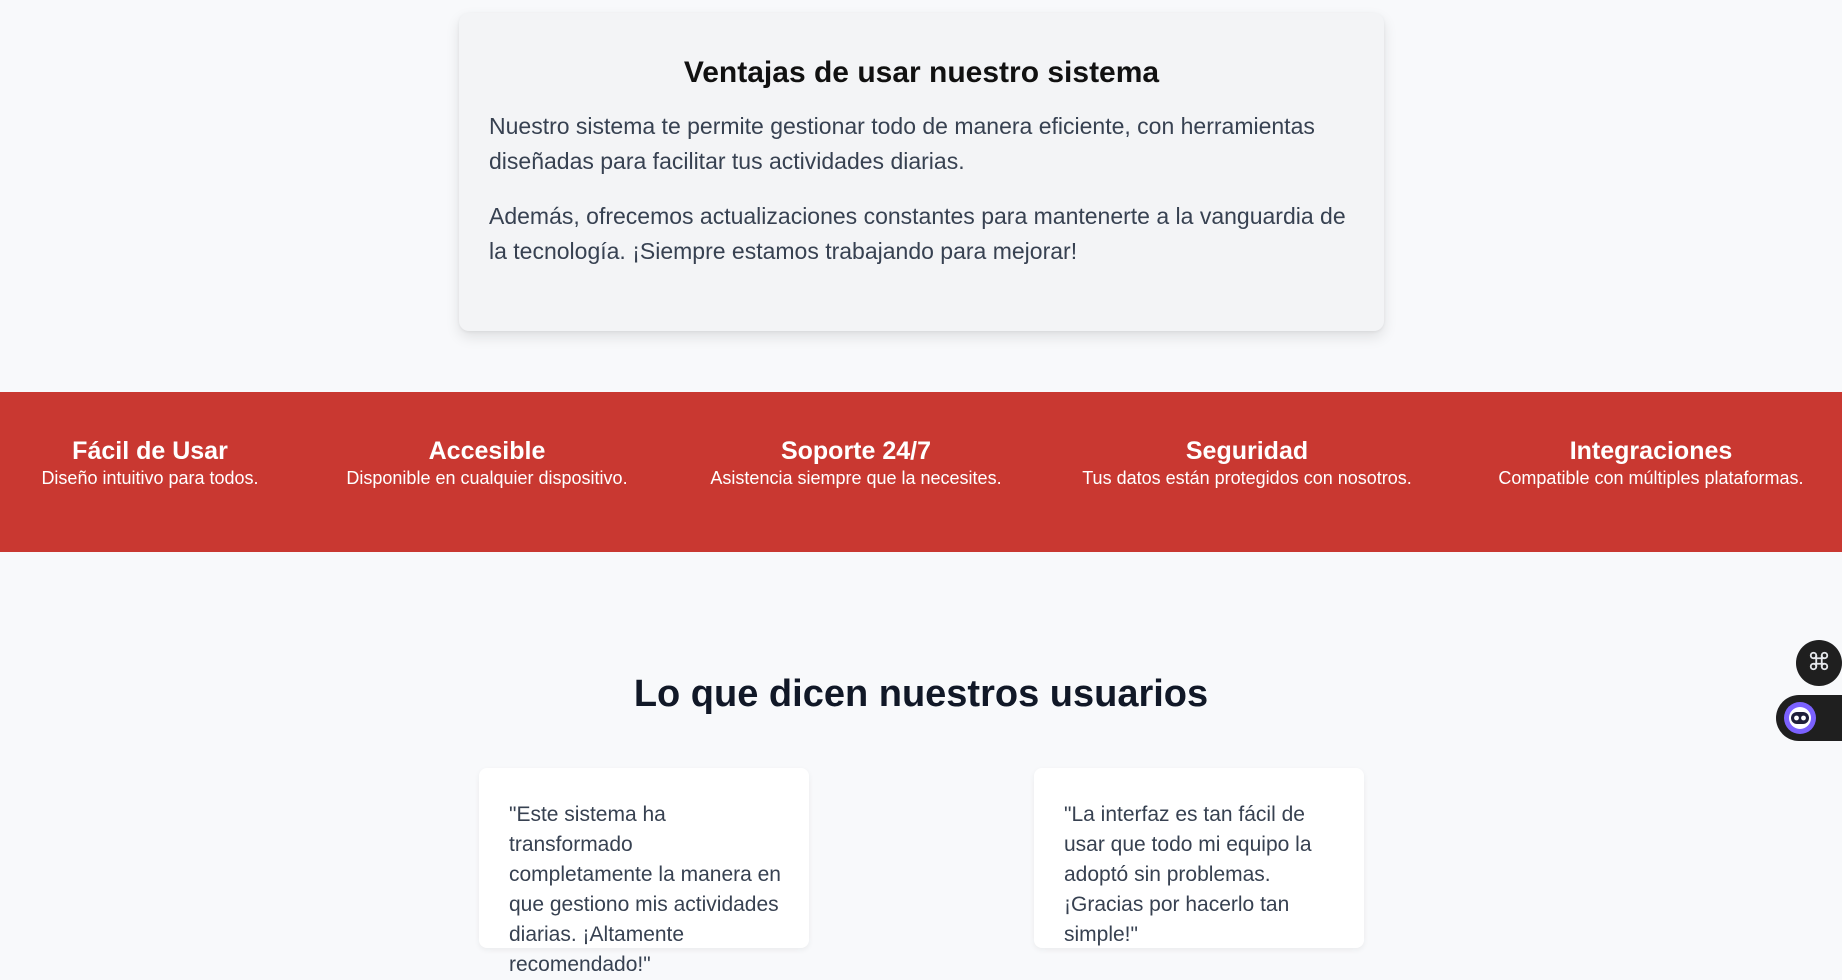  What do you see at coordinates (150, 478) in the screenshot?
I see `feature-description: Diseño intuitivo para todos.` at bounding box center [150, 478].